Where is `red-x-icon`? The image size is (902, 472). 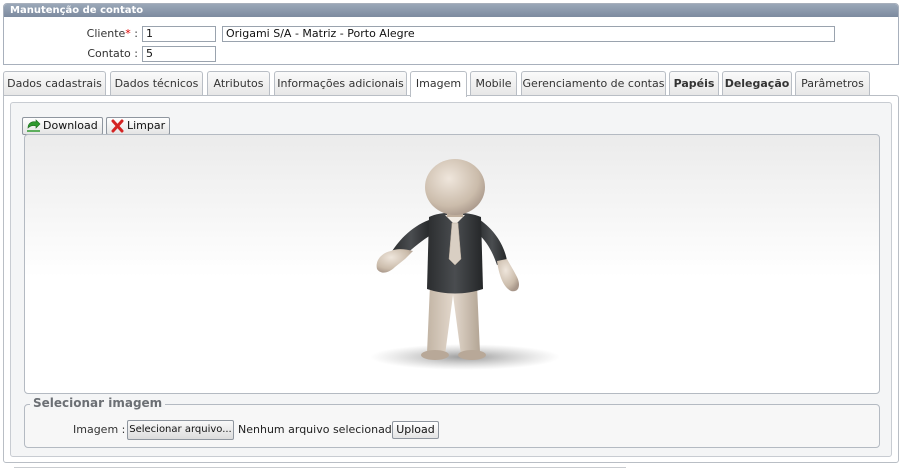 red-x-icon is located at coordinates (117, 126).